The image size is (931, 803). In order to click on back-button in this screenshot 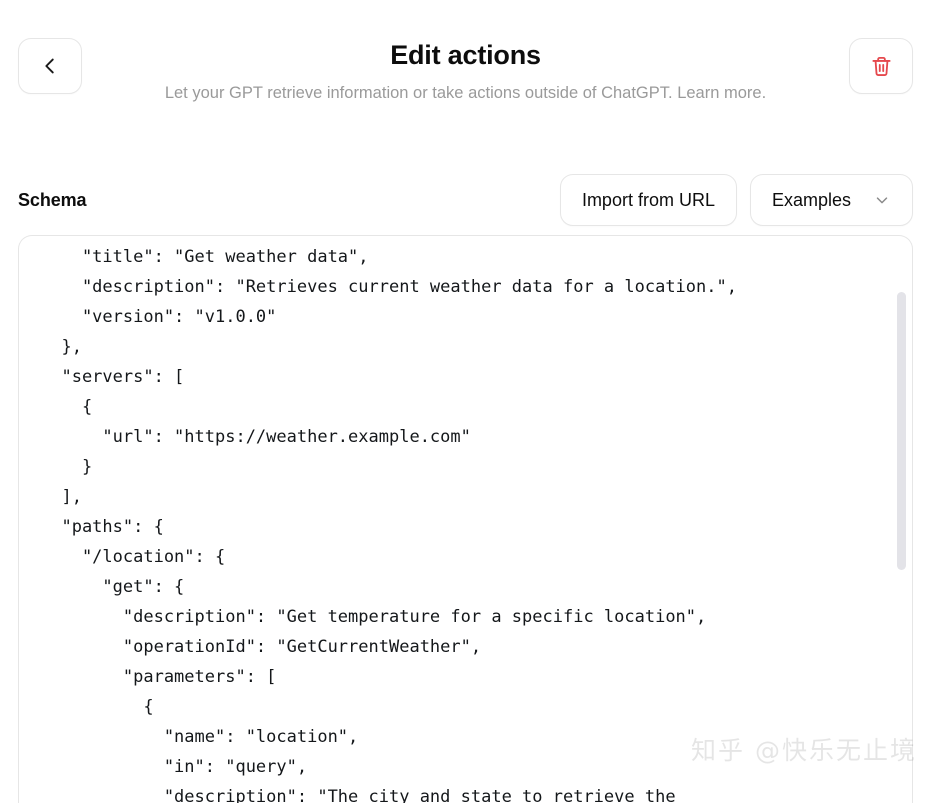, I will do `click(50, 66)`.